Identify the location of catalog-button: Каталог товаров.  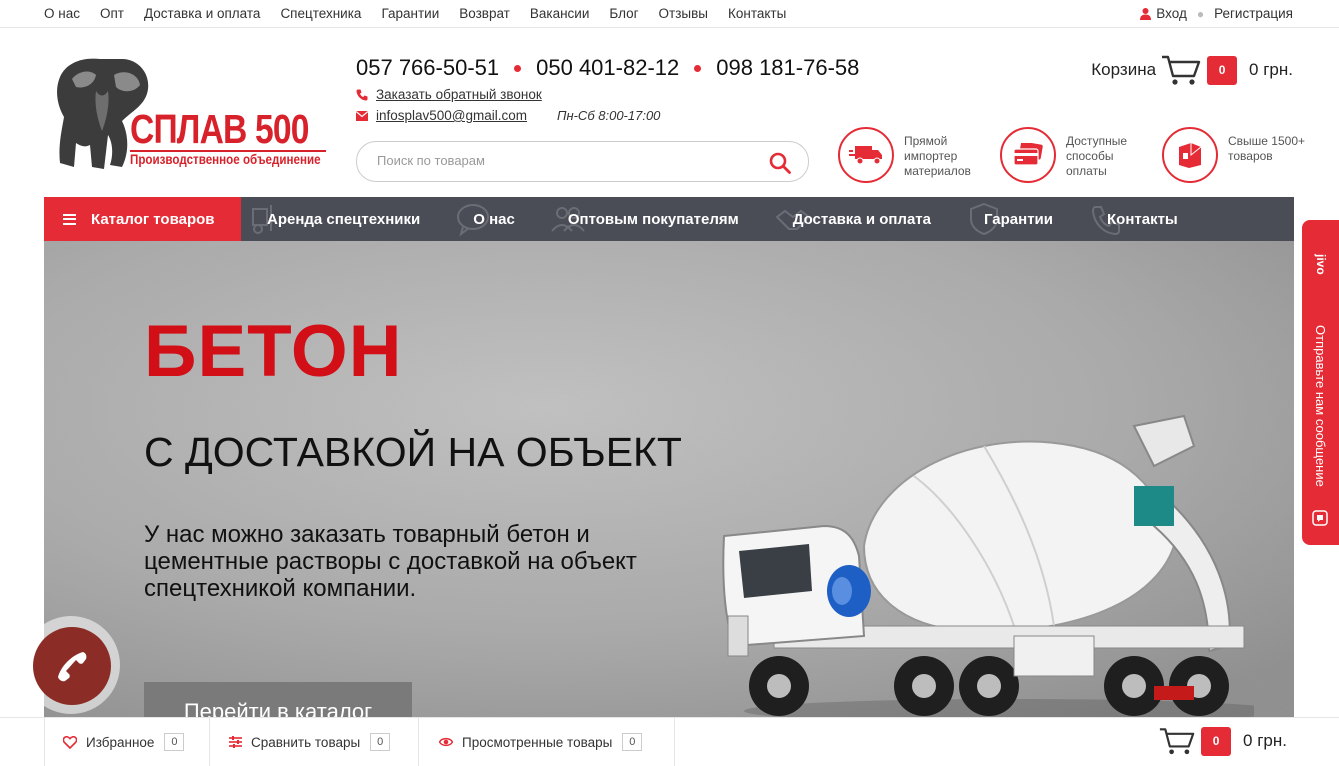
(142, 219).